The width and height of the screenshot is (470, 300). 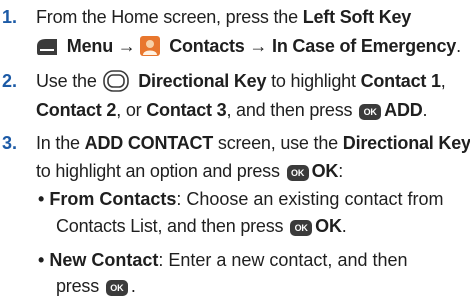 What do you see at coordinates (47, 47) in the screenshot?
I see `left-soft-key-icon` at bounding box center [47, 47].